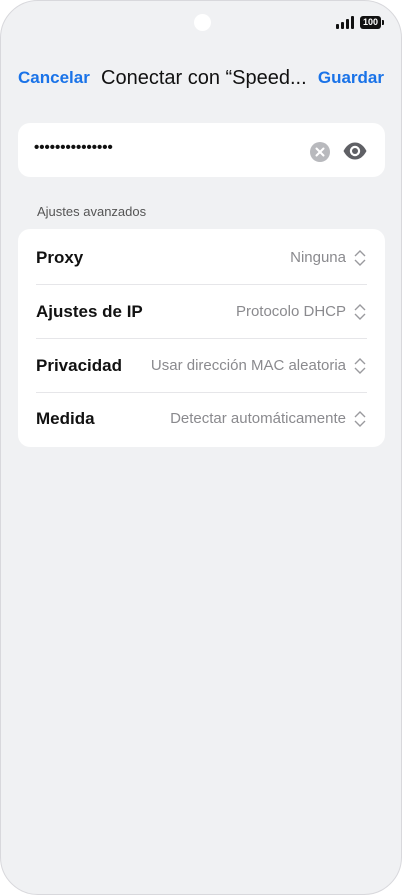 Image resolution: width=402 pixels, height=895 pixels. I want to click on header: Cancelar Conectar con “Speed... Guardar, so click(201, 78).